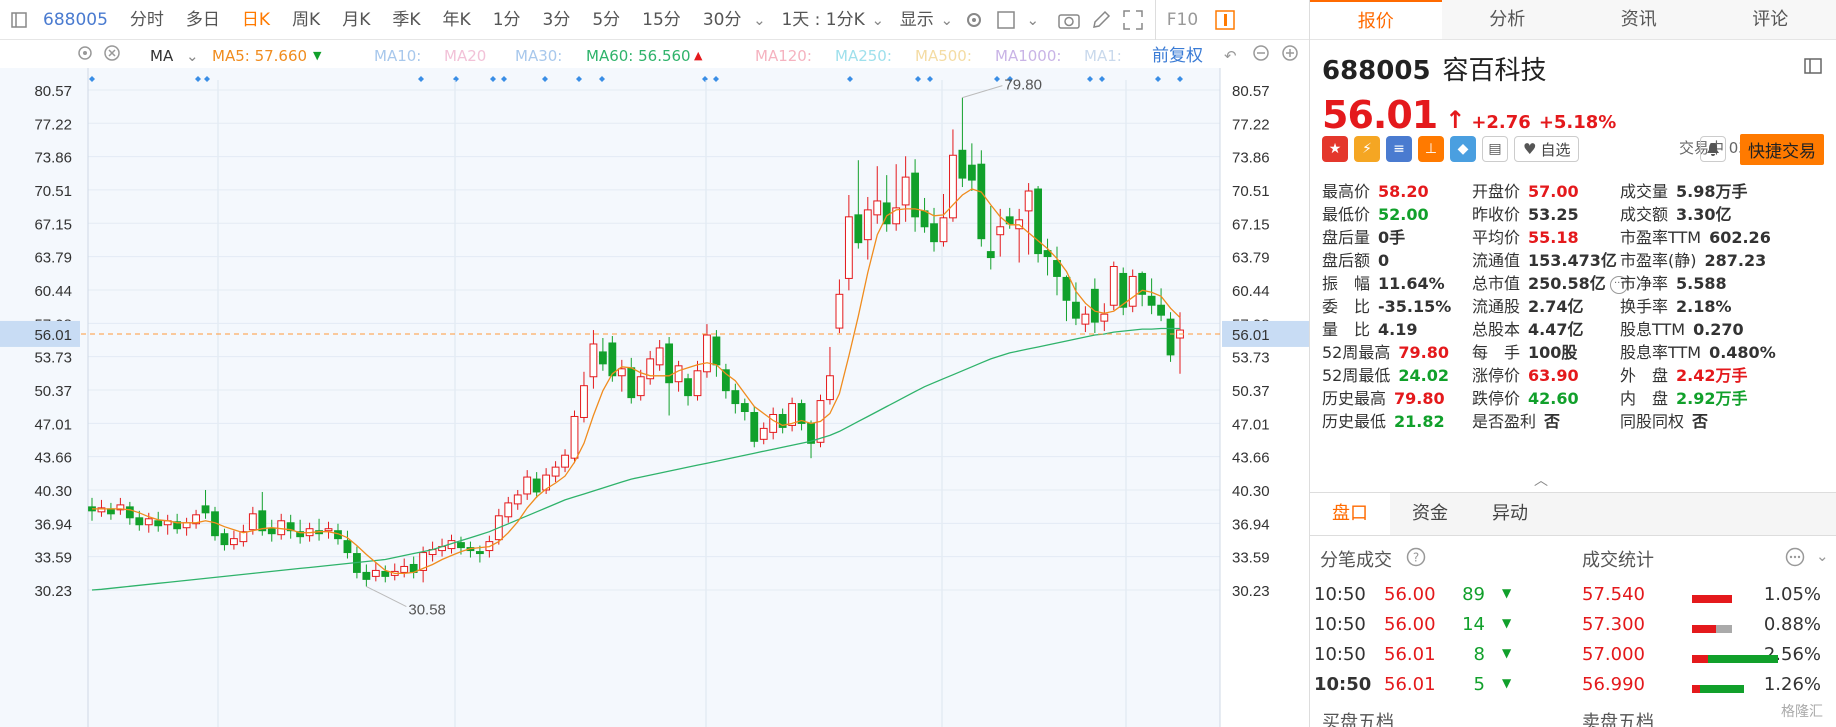  I want to click on y-tick-label-right: 47.01, so click(1251, 424).